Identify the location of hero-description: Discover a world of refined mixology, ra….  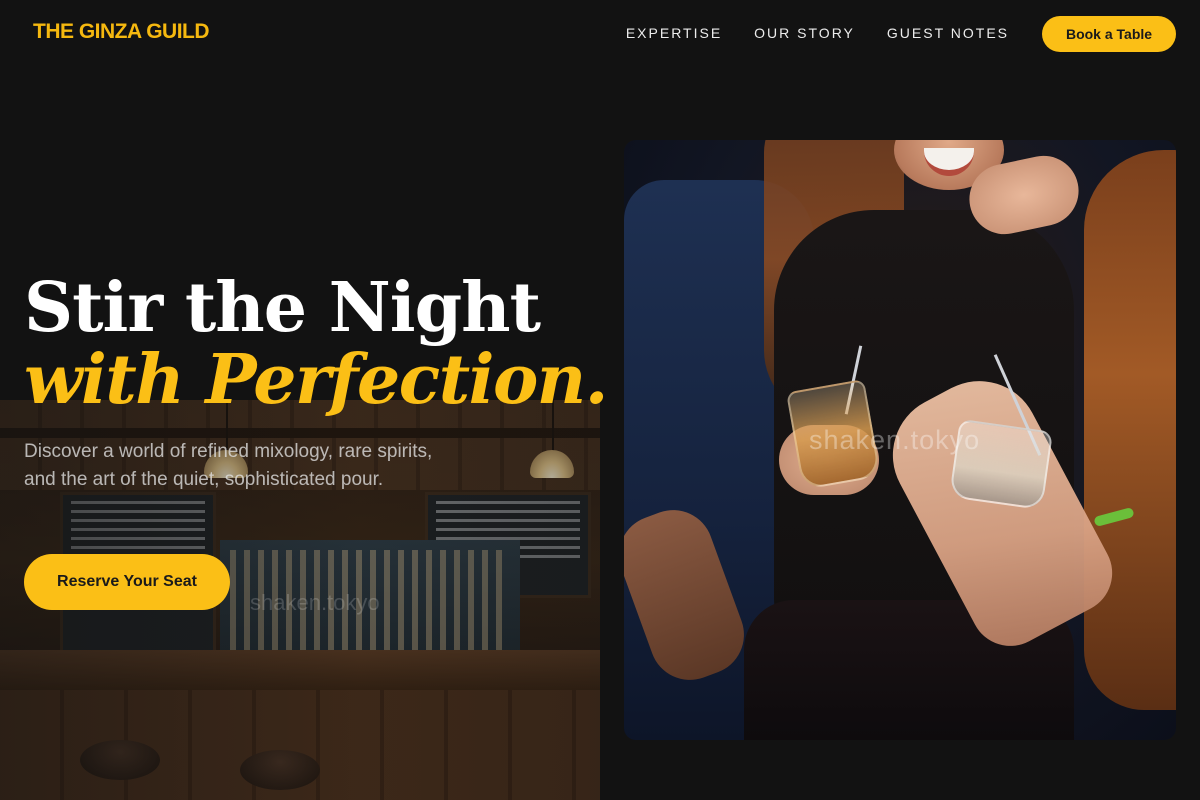
(228, 465).